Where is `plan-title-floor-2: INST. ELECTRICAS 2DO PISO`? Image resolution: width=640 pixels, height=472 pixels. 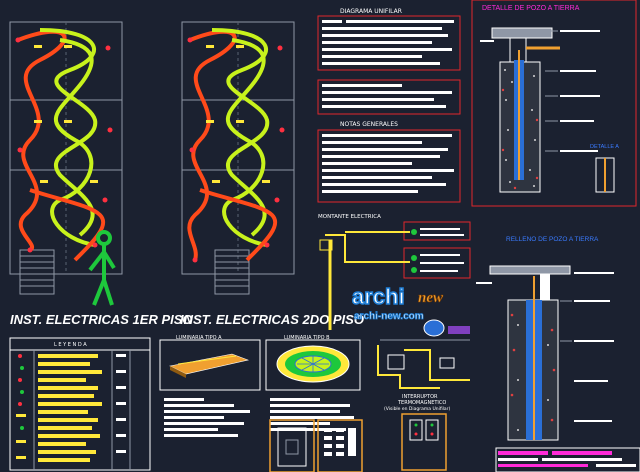
plan-title-floor-2: INST. ELECTRICAS 2DO PISO is located at coordinates (272, 319).